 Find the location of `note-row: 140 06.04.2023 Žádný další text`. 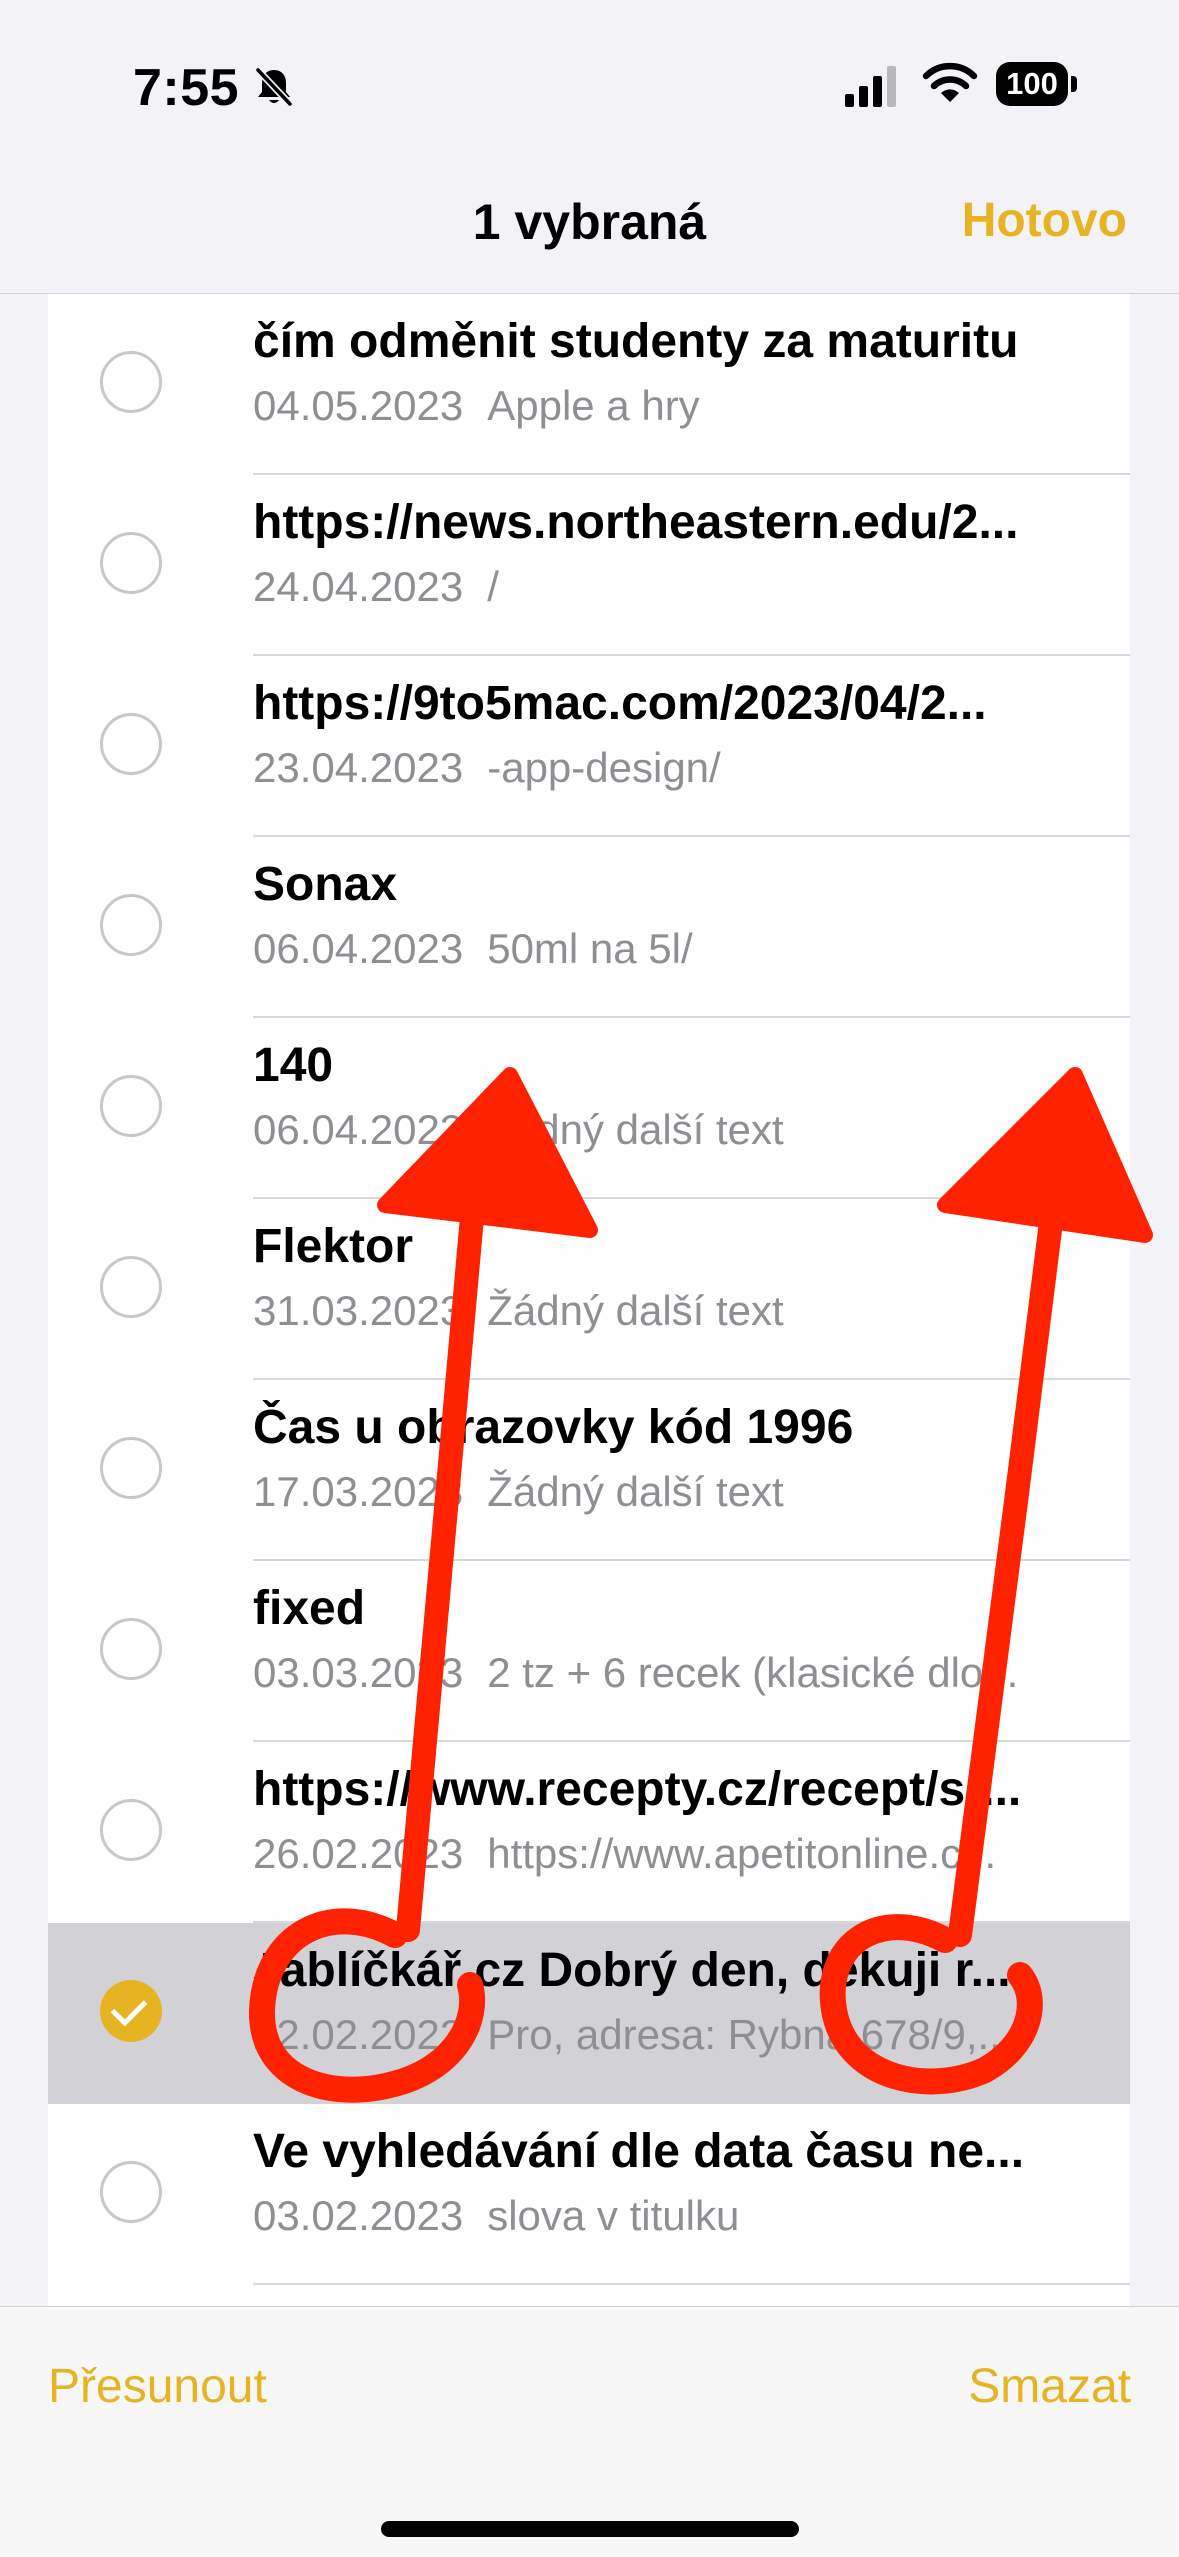

note-row: 140 06.04.2023 Žádný další text is located at coordinates (589, 1108).